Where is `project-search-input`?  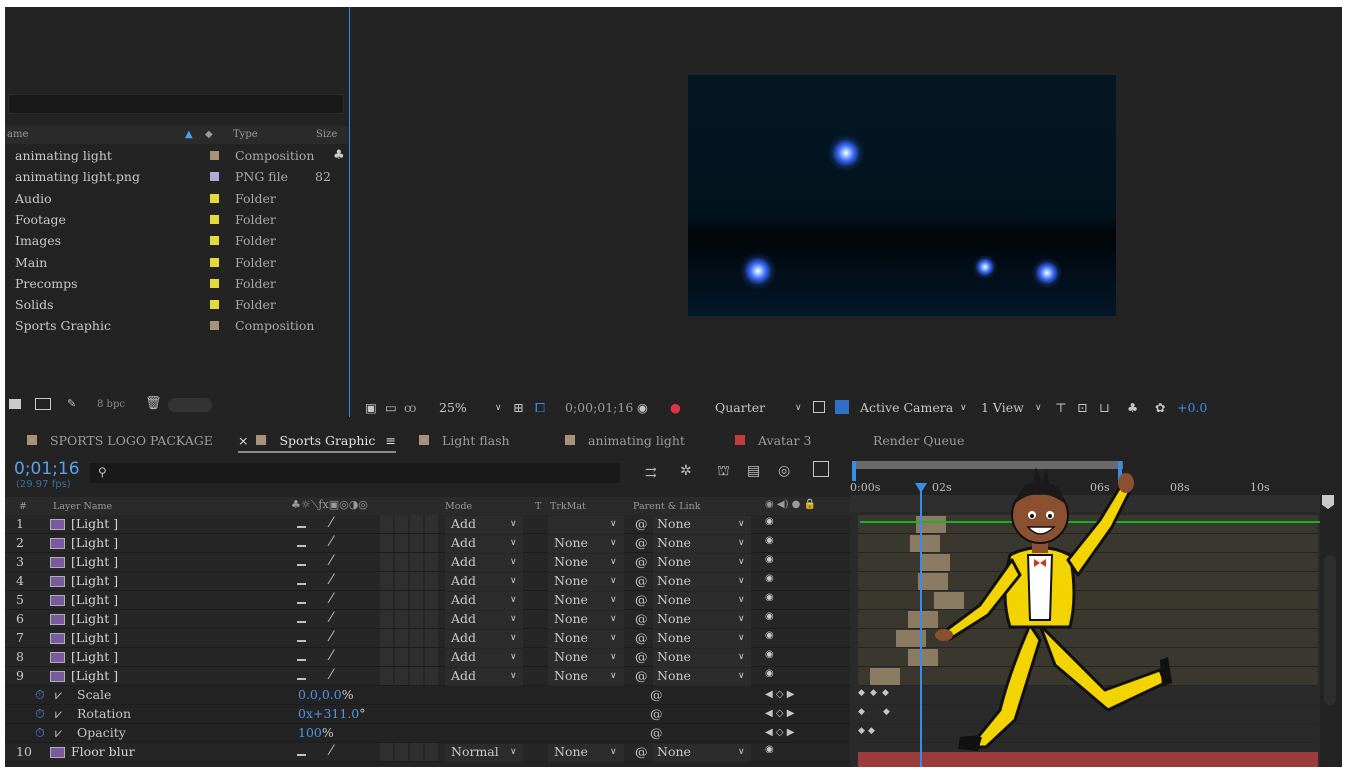
project-search-input is located at coordinates (176, 104).